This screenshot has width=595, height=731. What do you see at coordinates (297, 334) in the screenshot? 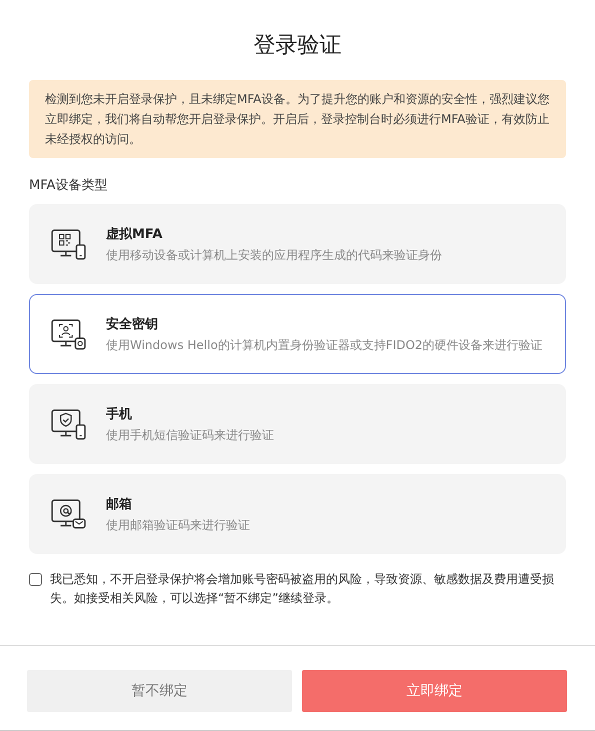
I see `device-option-card: 安全密钥 使用Windows Hello的计算机内置身份验证器或支持FIDO2的硬件设备来进行验证` at bounding box center [297, 334].